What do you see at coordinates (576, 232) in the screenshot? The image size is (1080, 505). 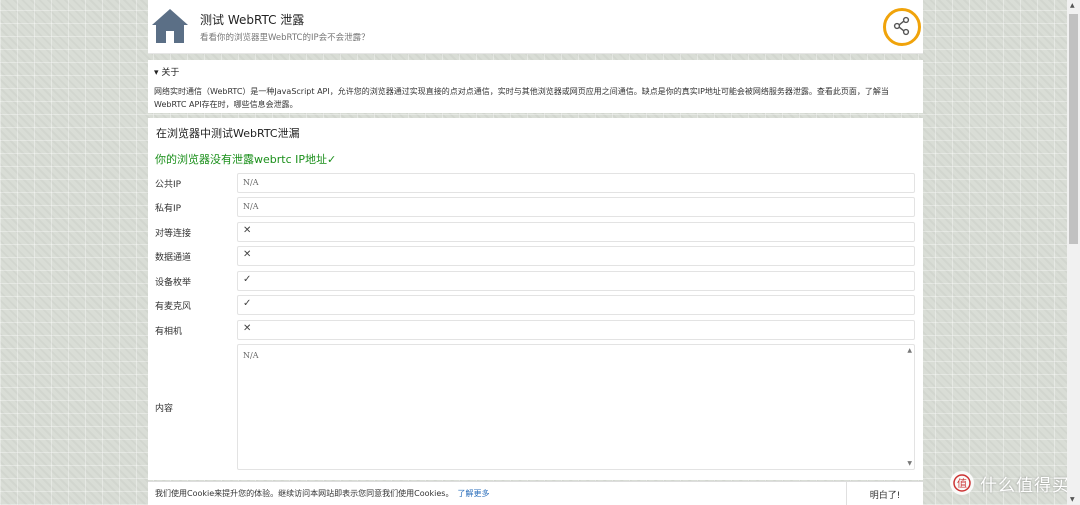 I see `peer-connection-field: ✕` at bounding box center [576, 232].